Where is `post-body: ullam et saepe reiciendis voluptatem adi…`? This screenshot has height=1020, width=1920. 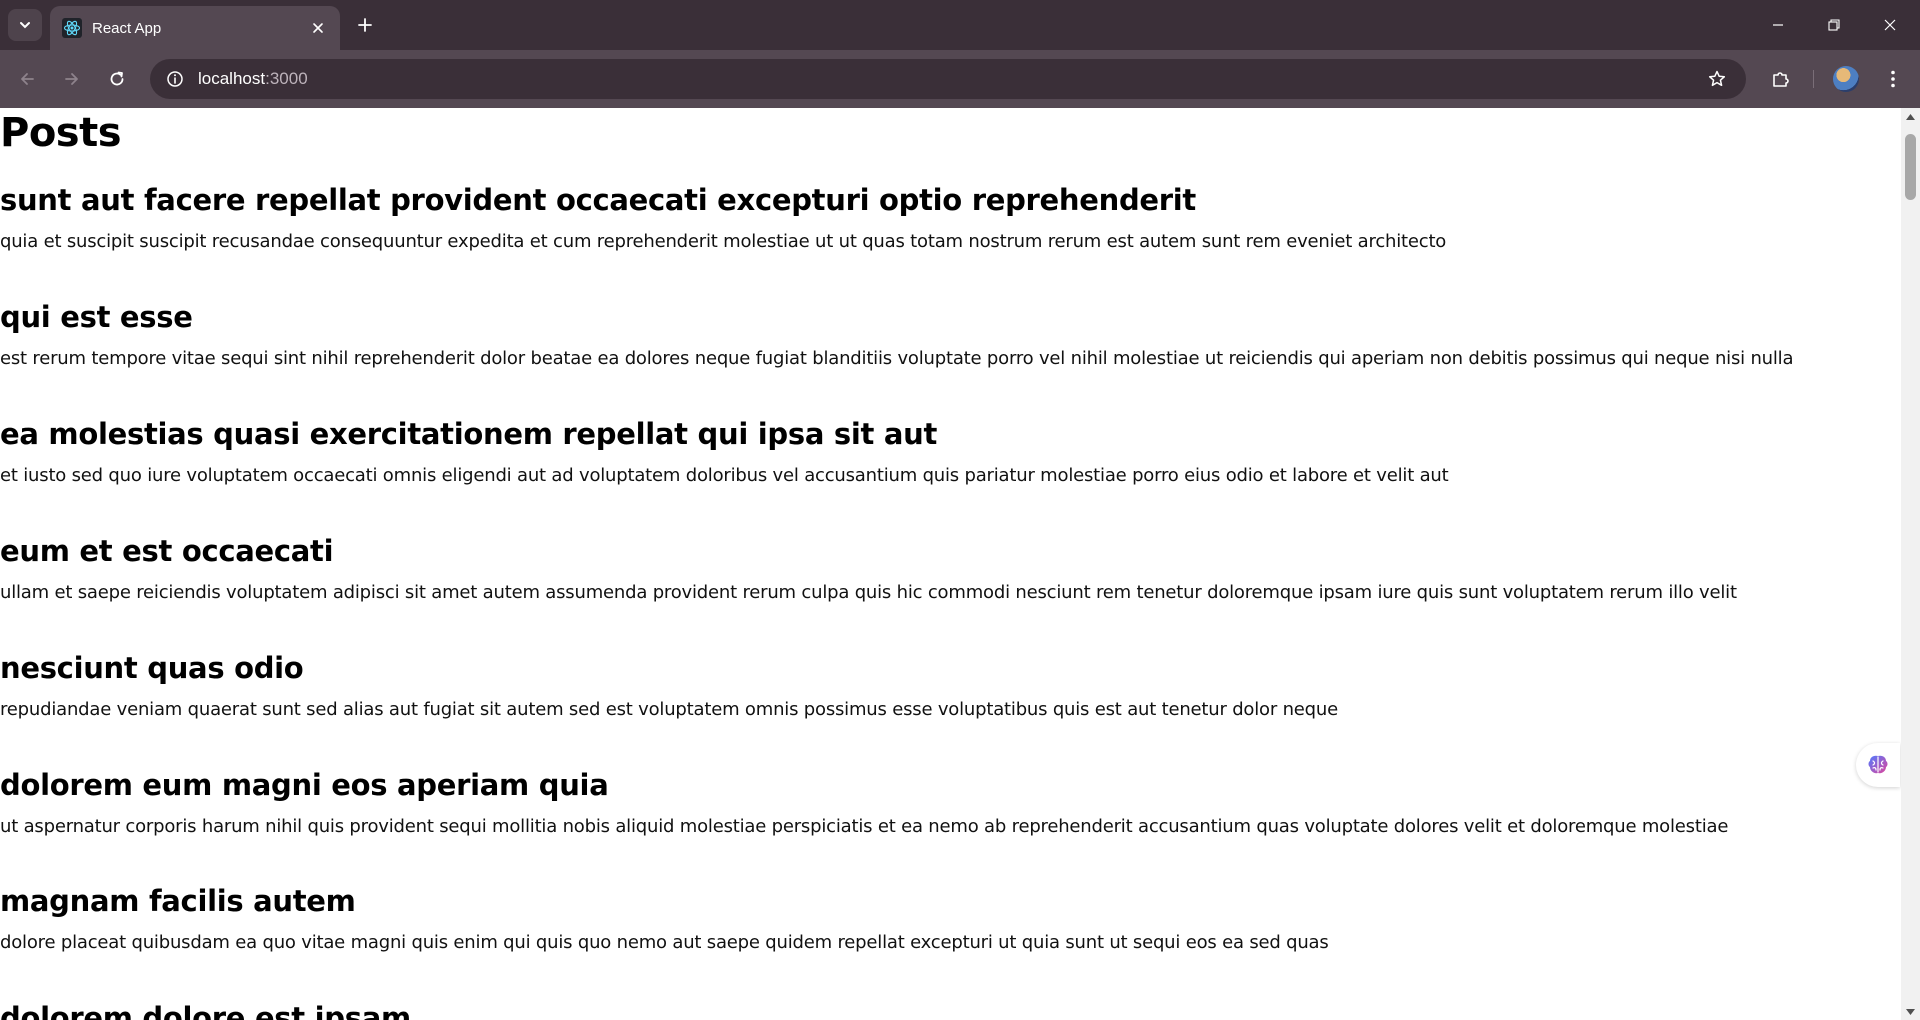
post-body: ullam et saepe reiciendis voluptatem adi… is located at coordinates (868, 592).